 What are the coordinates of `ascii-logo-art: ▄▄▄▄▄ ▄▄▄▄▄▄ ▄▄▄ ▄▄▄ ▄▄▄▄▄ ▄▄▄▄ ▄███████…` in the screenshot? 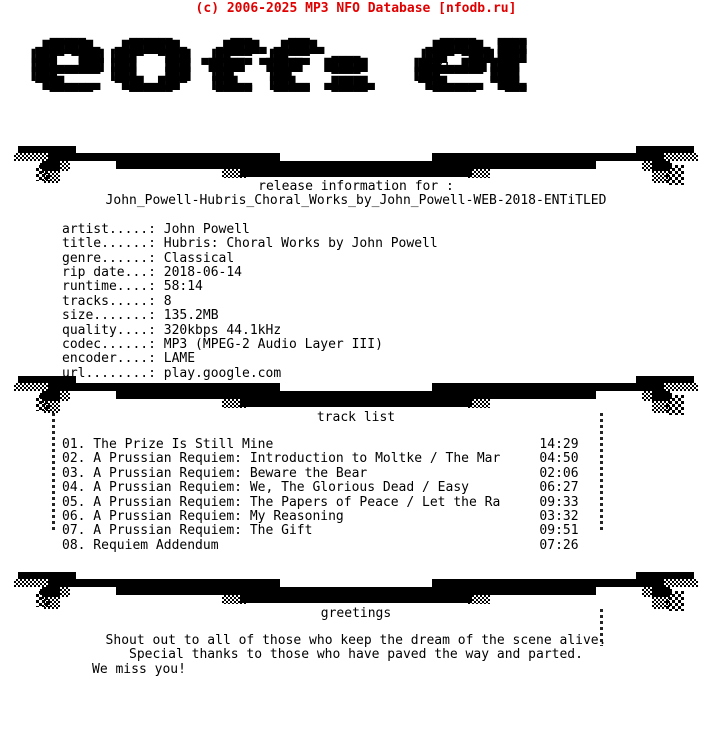 It's located at (277, 65).